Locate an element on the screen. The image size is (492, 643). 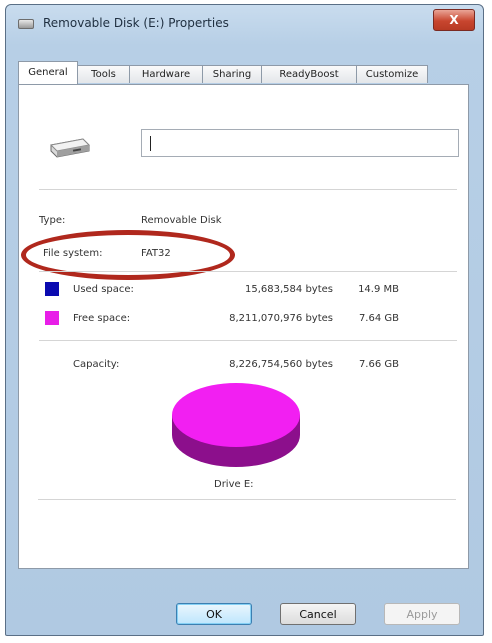
used-space-size: 14.9 MB is located at coordinates (378, 289).